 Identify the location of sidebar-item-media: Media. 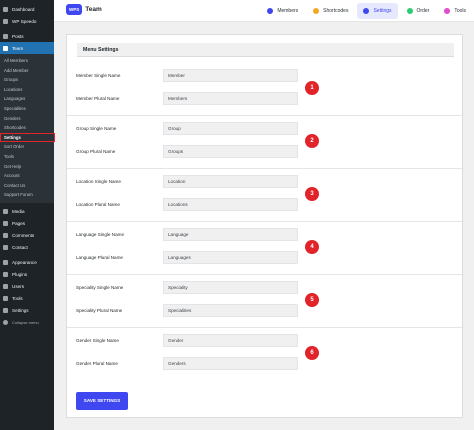
(27, 212).